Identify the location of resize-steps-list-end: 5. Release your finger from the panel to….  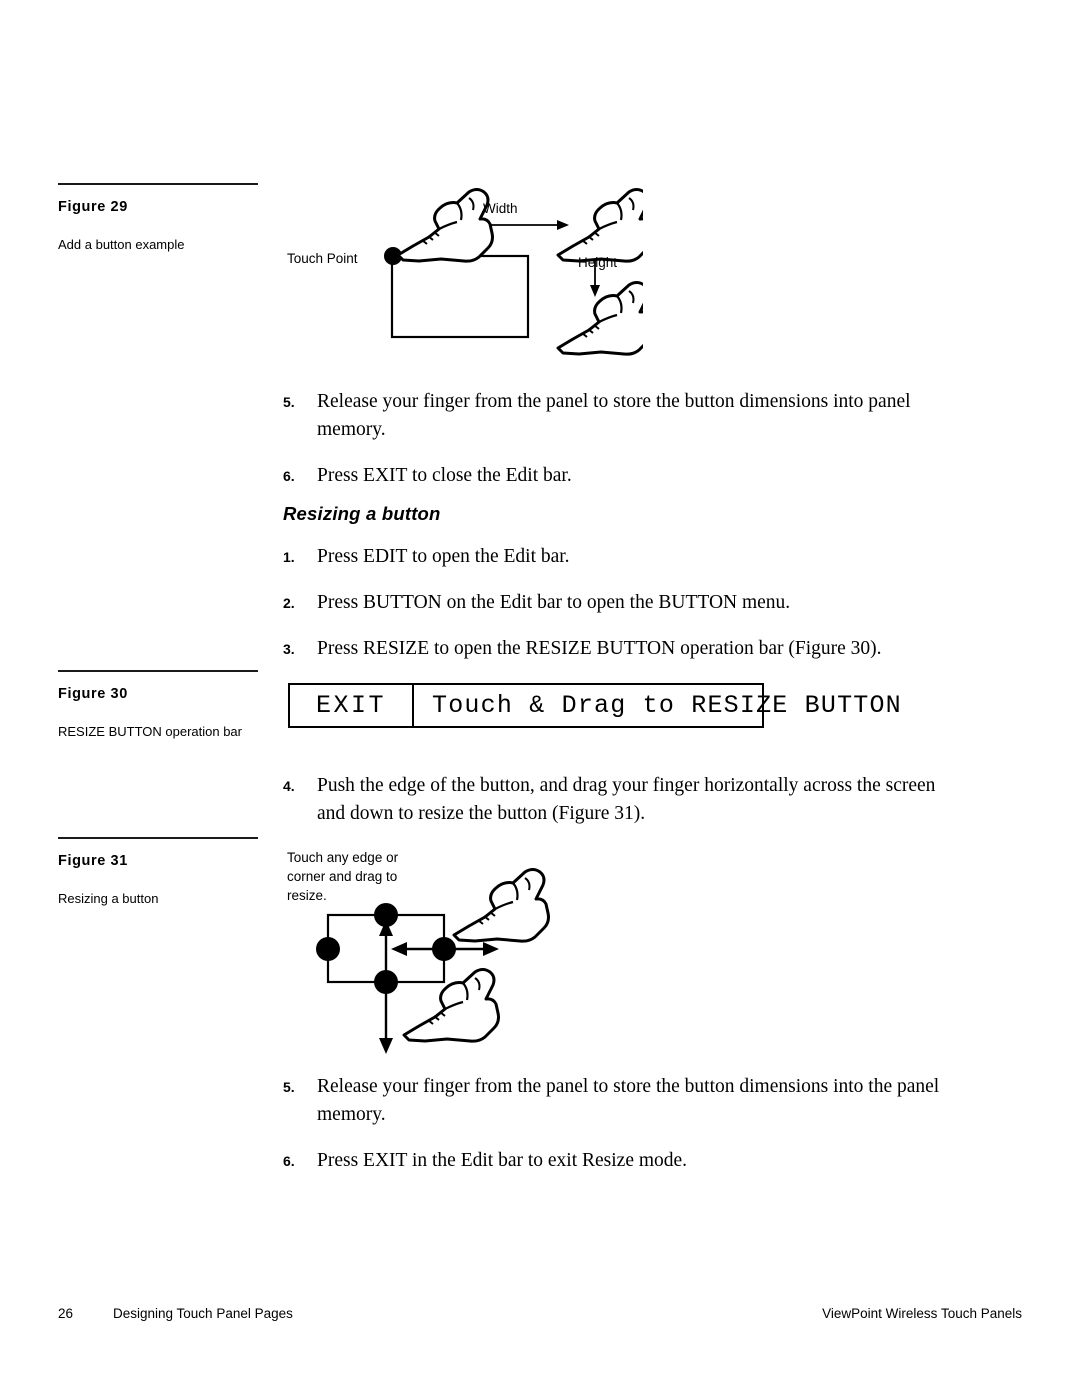
(613, 1124).